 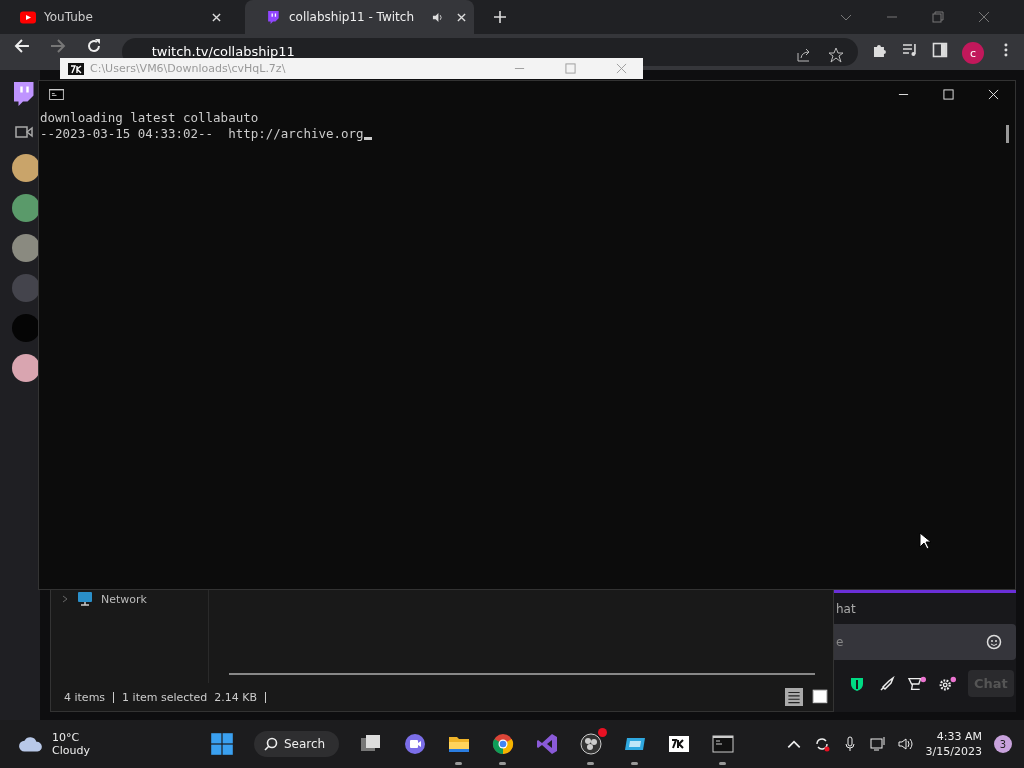 What do you see at coordinates (367, 138) in the screenshot?
I see `text-cursor` at bounding box center [367, 138].